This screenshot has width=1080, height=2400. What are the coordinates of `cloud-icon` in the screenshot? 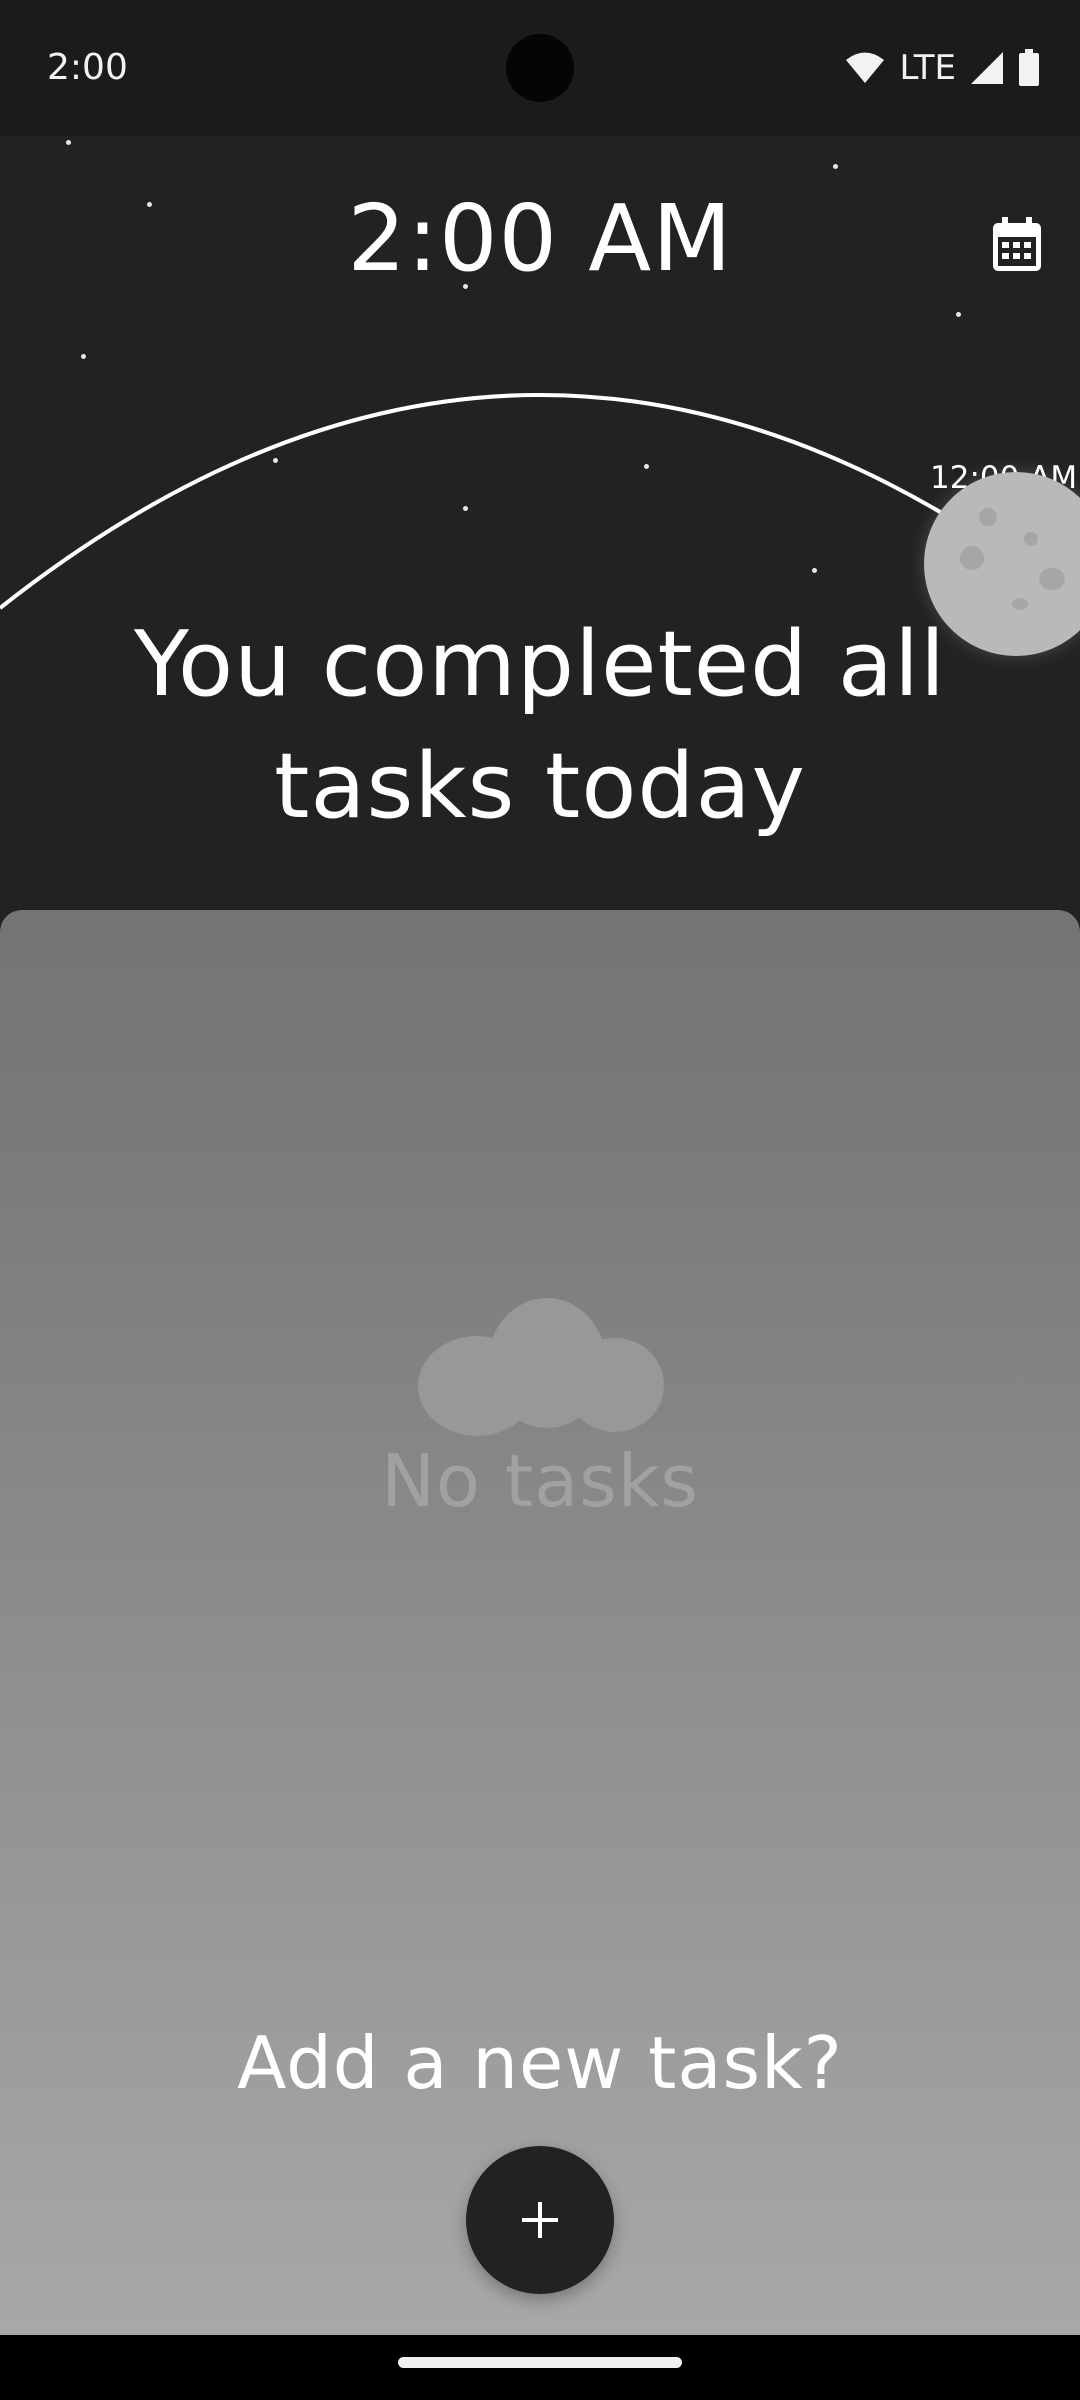 It's located at (541, 1367).